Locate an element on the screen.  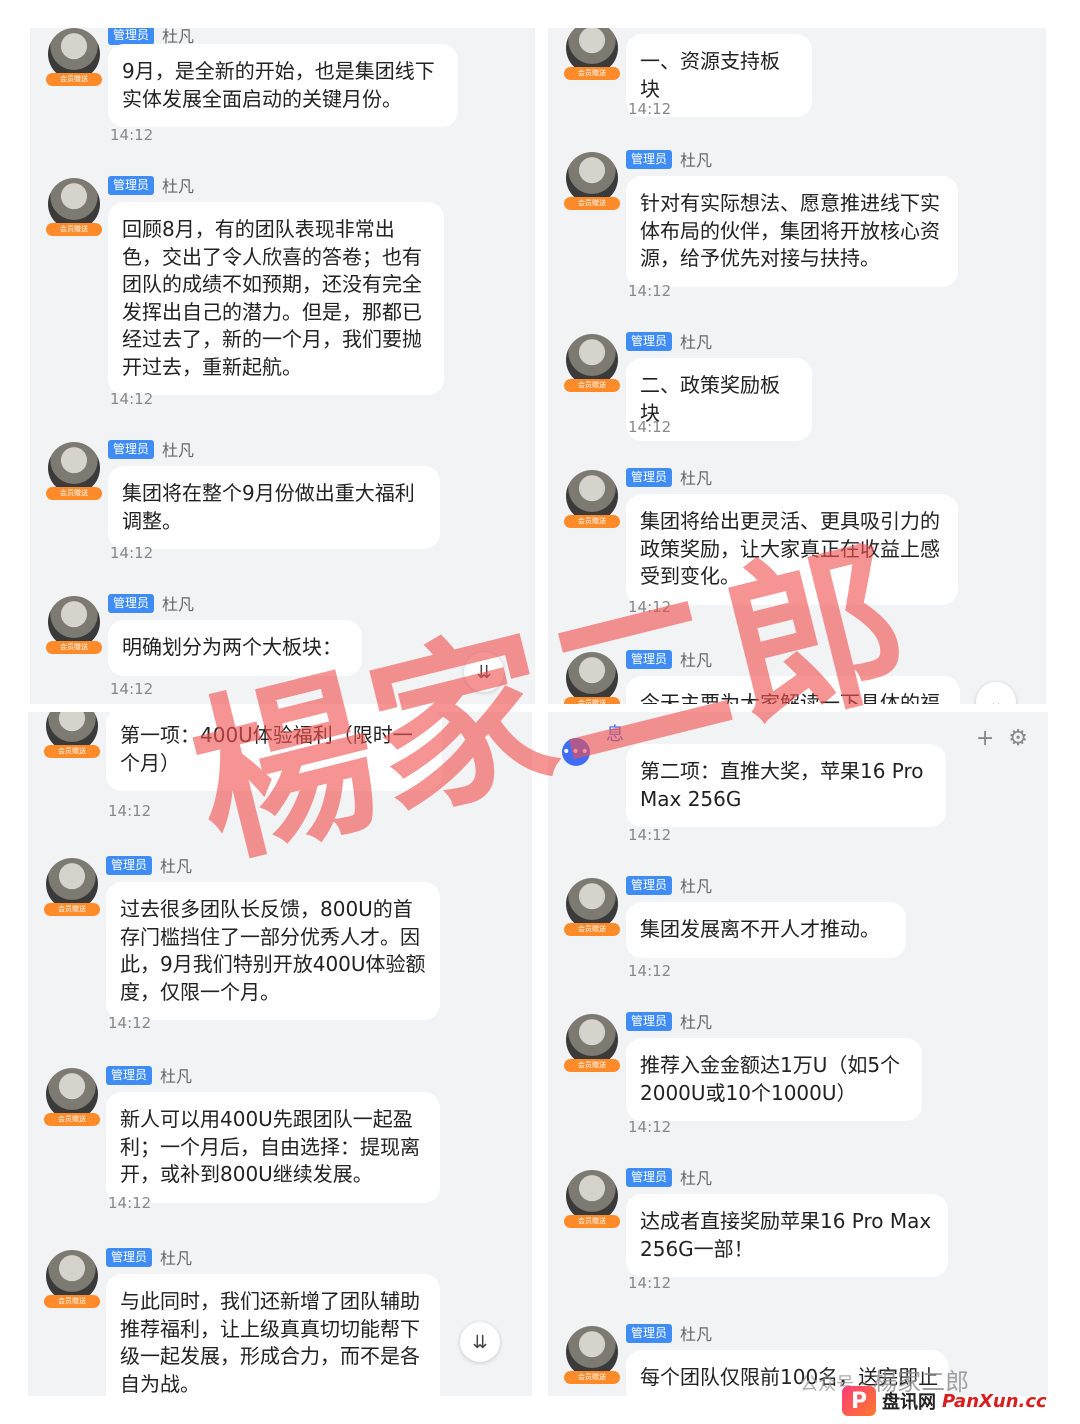
site-name-en: PanXun.cc is located at coordinates (994, 1401).